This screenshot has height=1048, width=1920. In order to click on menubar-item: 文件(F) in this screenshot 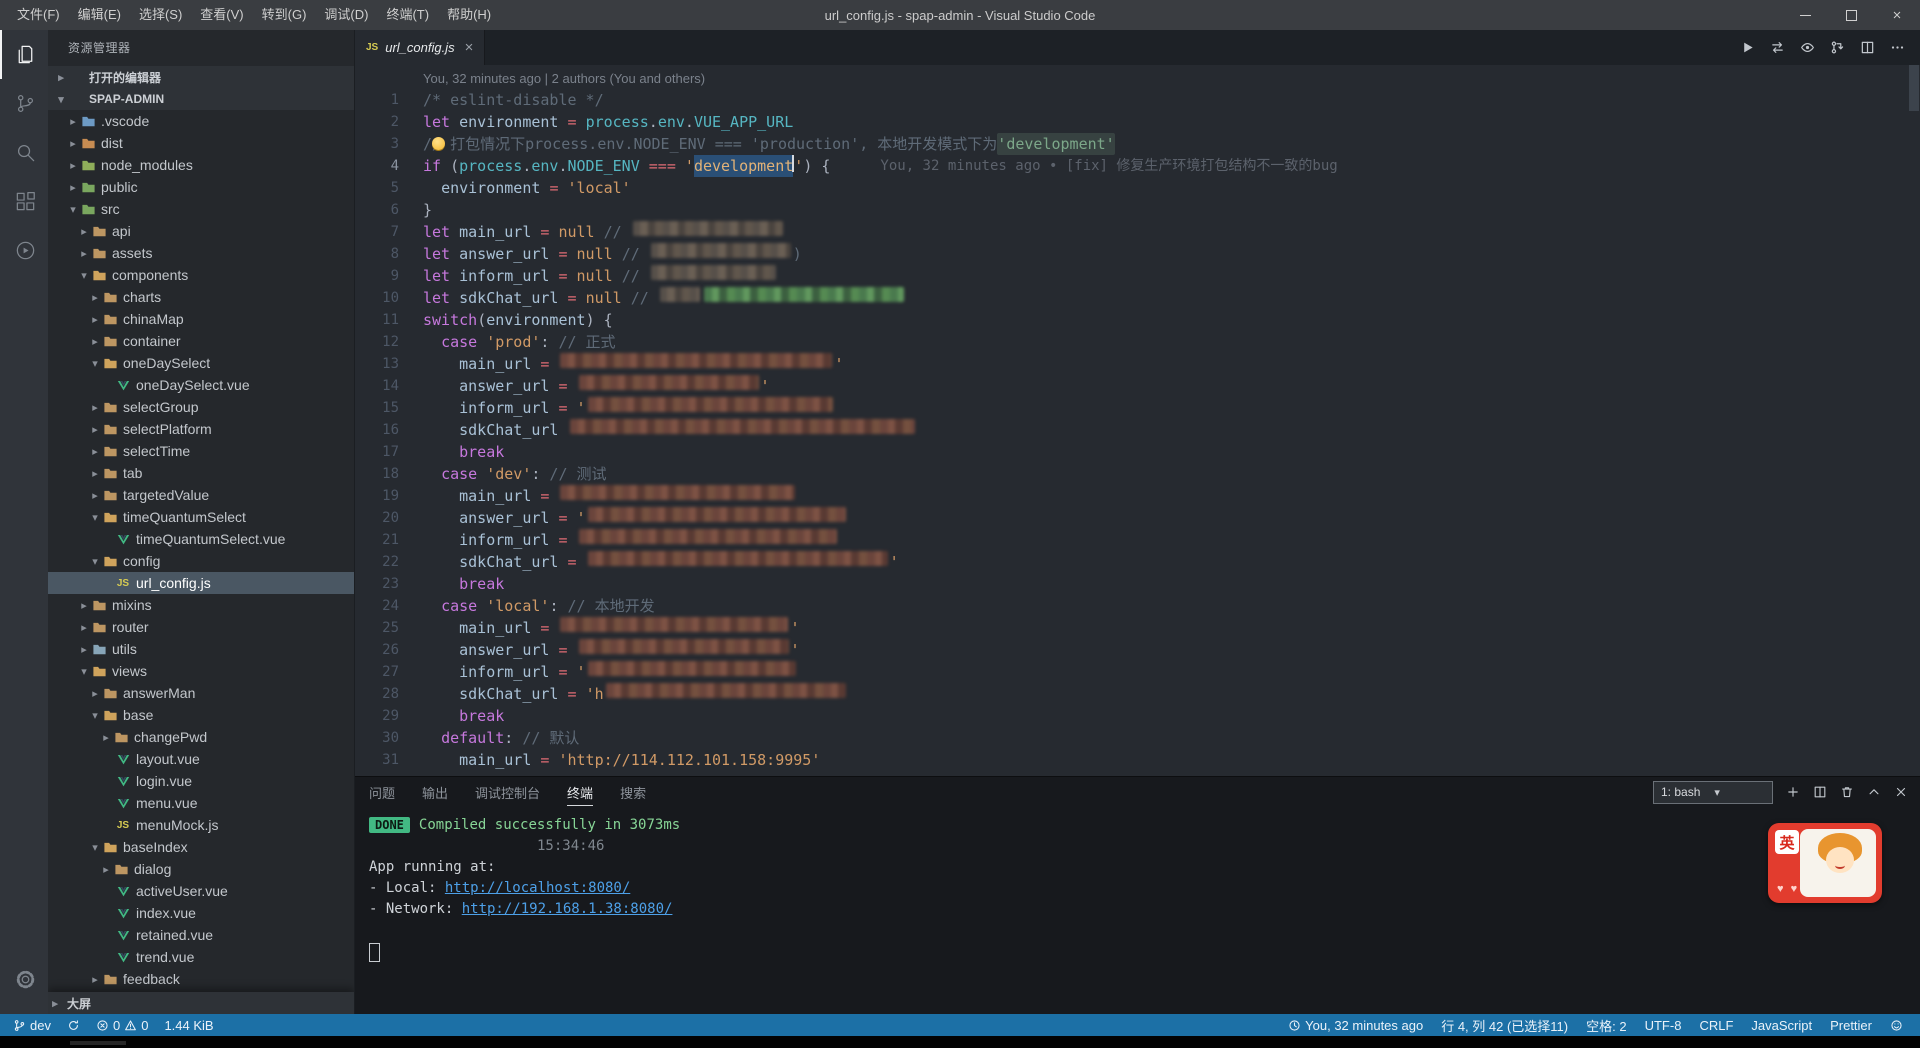, I will do `click(38, 15)`.